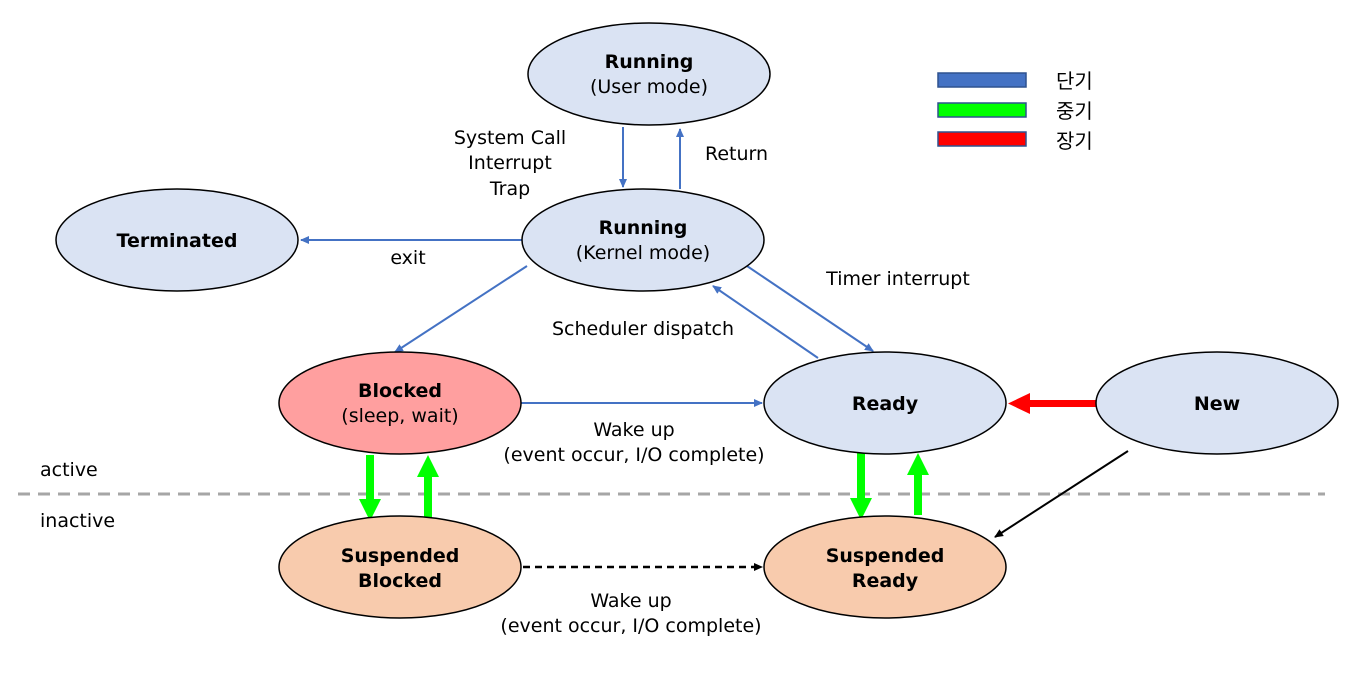  I want to click on edge-blocked-to-suspended-blocked, so click(370, 488).